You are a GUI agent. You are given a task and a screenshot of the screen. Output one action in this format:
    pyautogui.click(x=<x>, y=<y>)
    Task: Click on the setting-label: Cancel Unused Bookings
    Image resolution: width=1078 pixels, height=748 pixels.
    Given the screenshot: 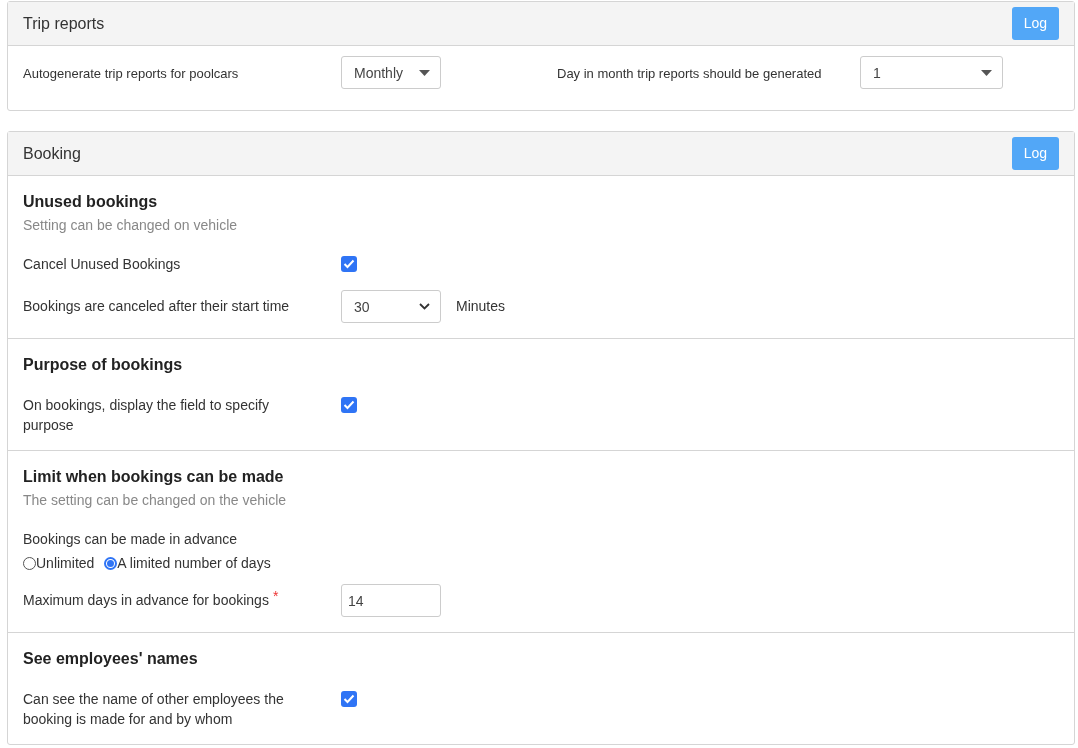 What is the action you would take?
    pyautogui.click(x=102, y=264)
    